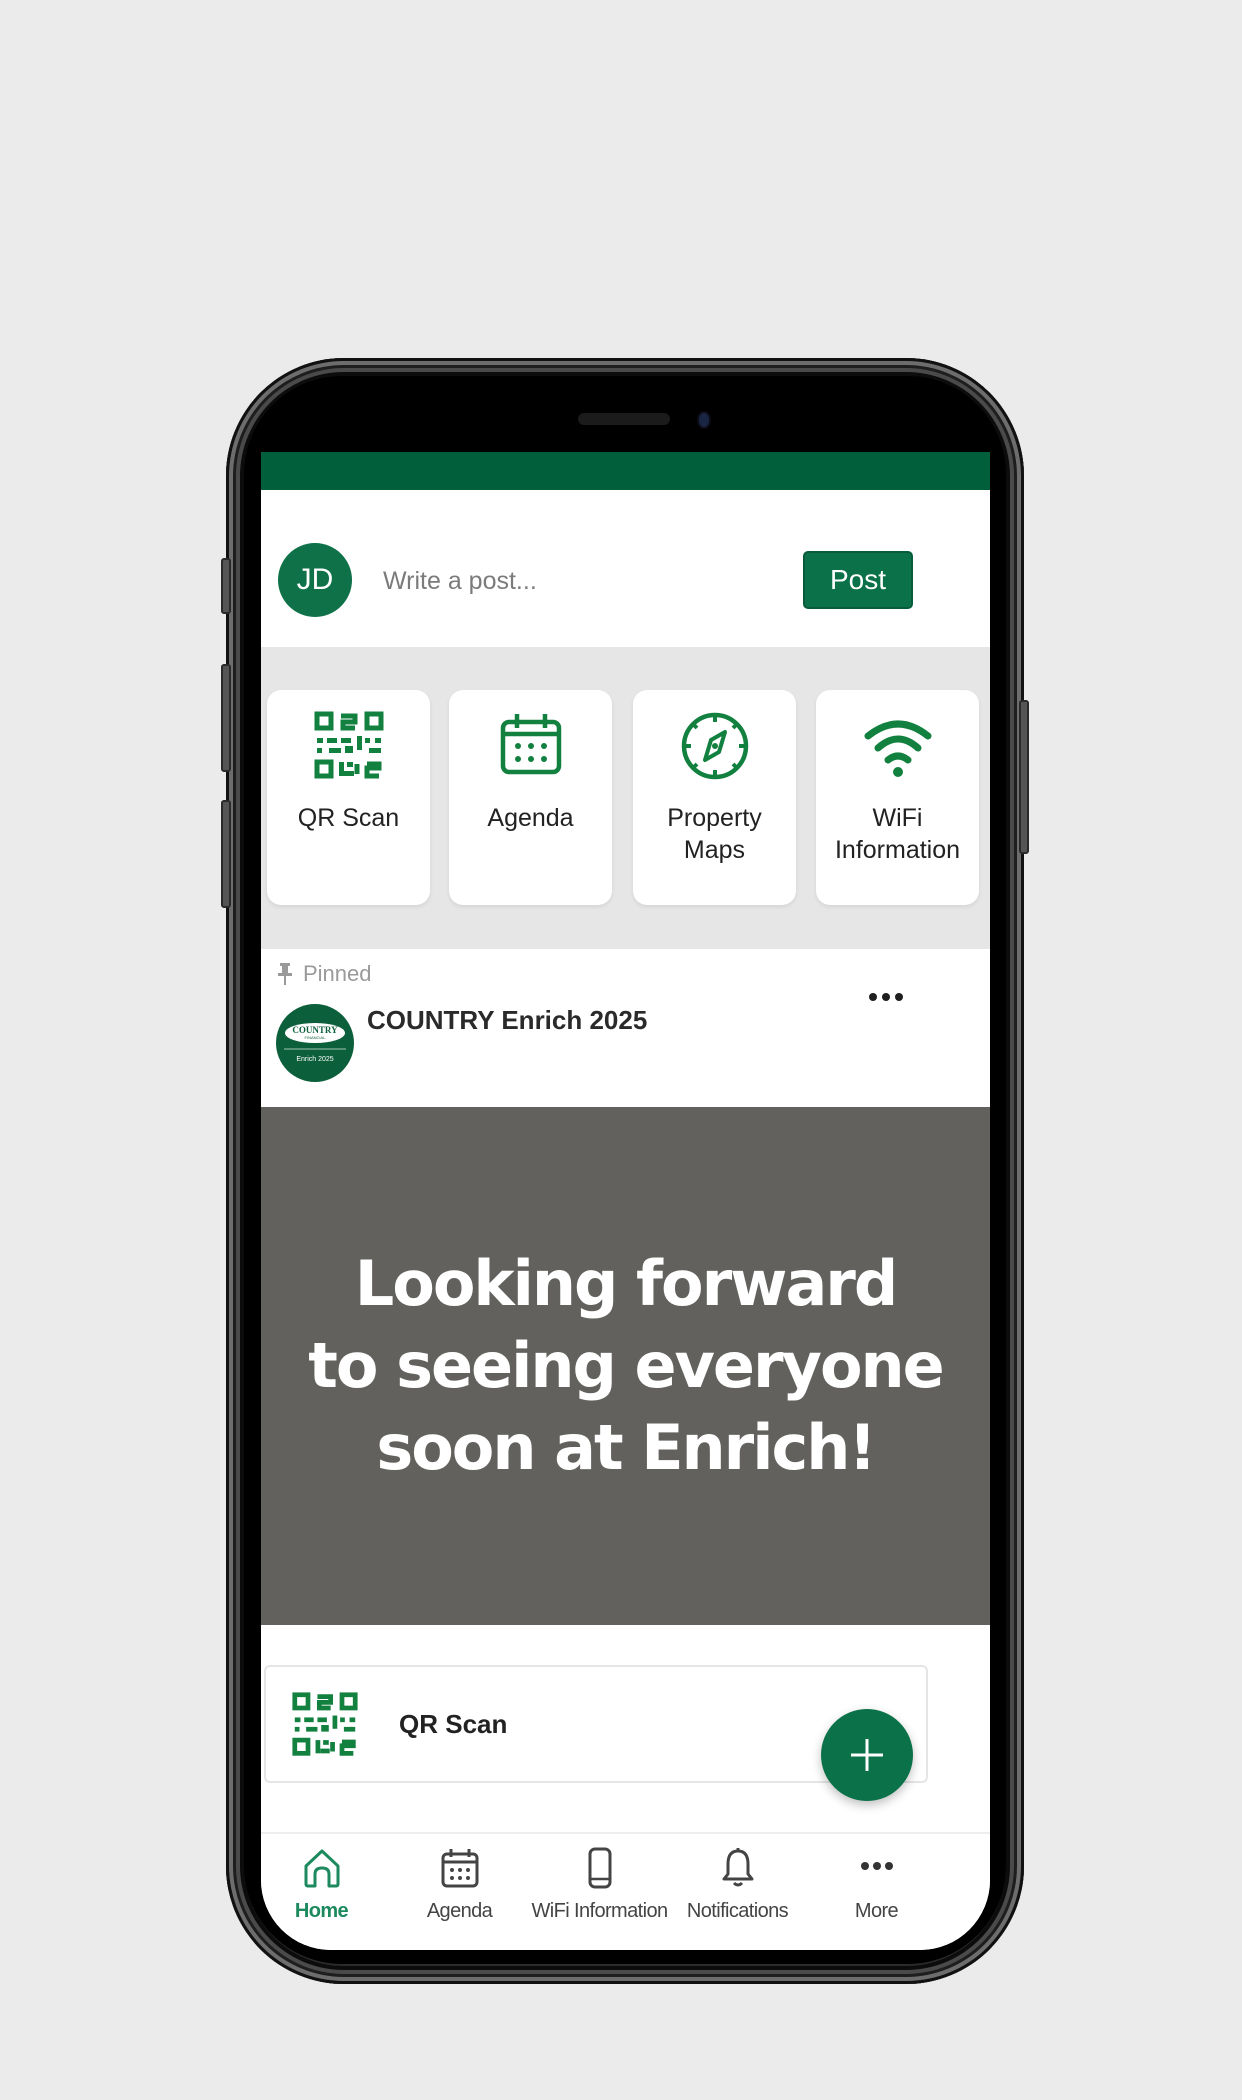  I want to click on tab-notifications: Notifications, so click(737, 1890).